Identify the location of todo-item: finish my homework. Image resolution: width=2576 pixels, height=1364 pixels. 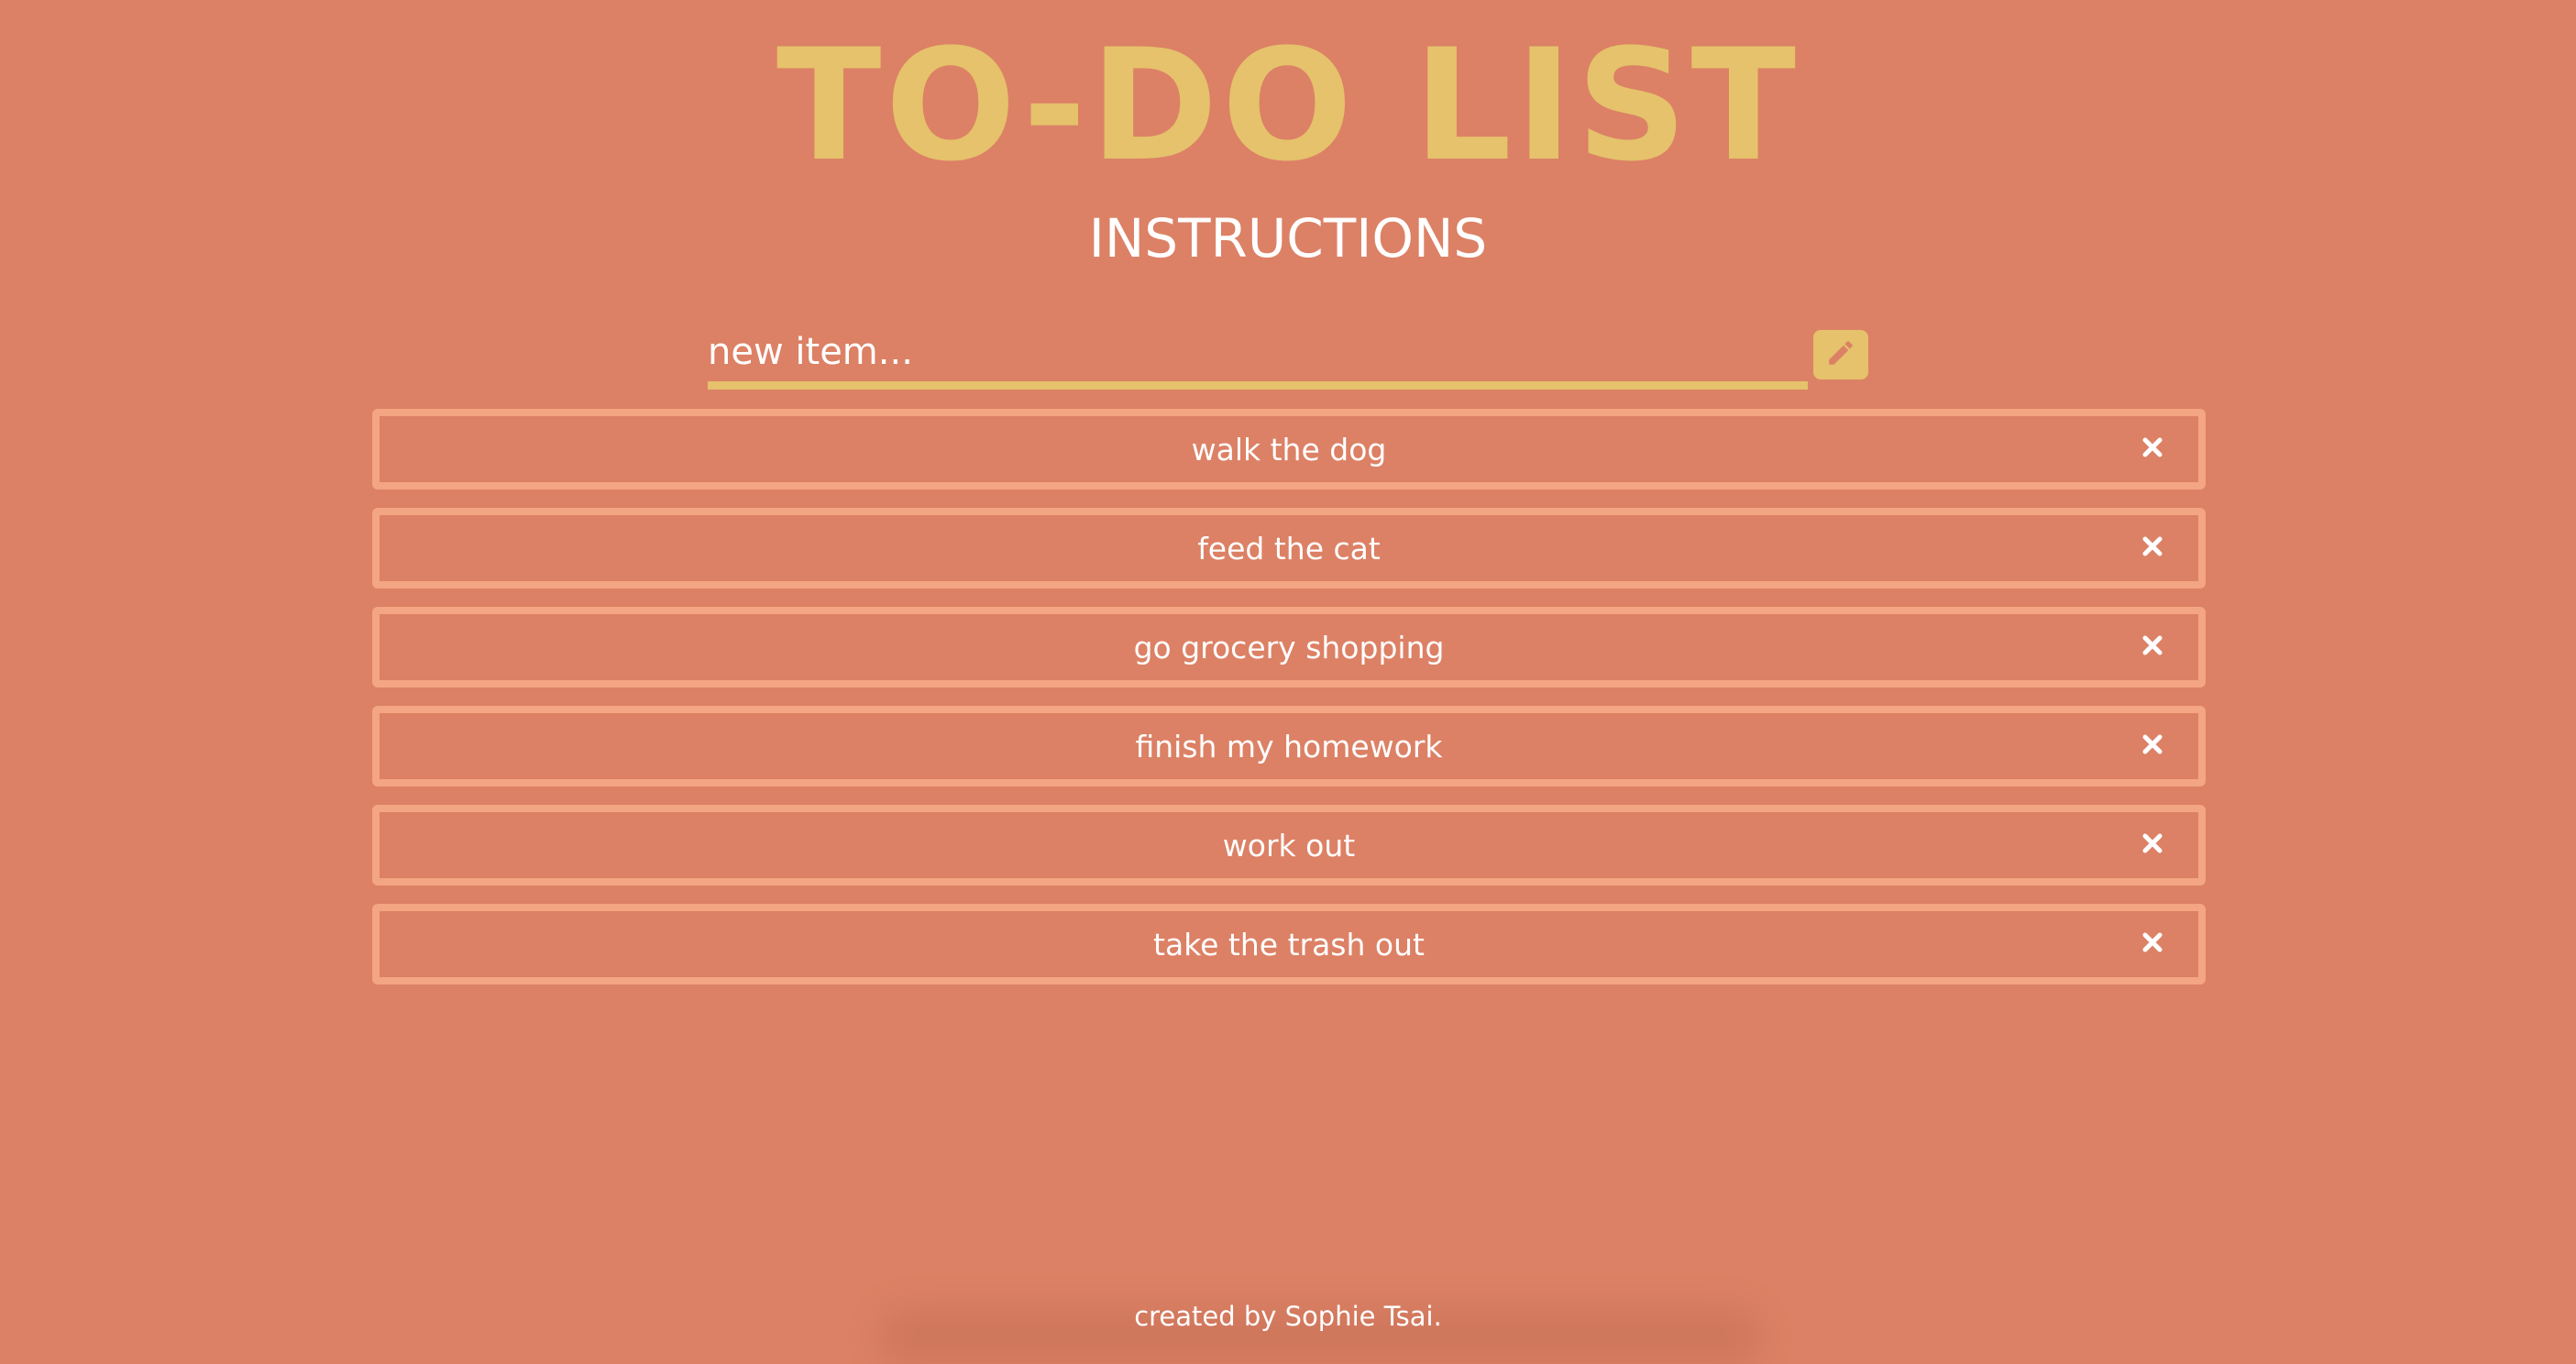
(1289, 746).